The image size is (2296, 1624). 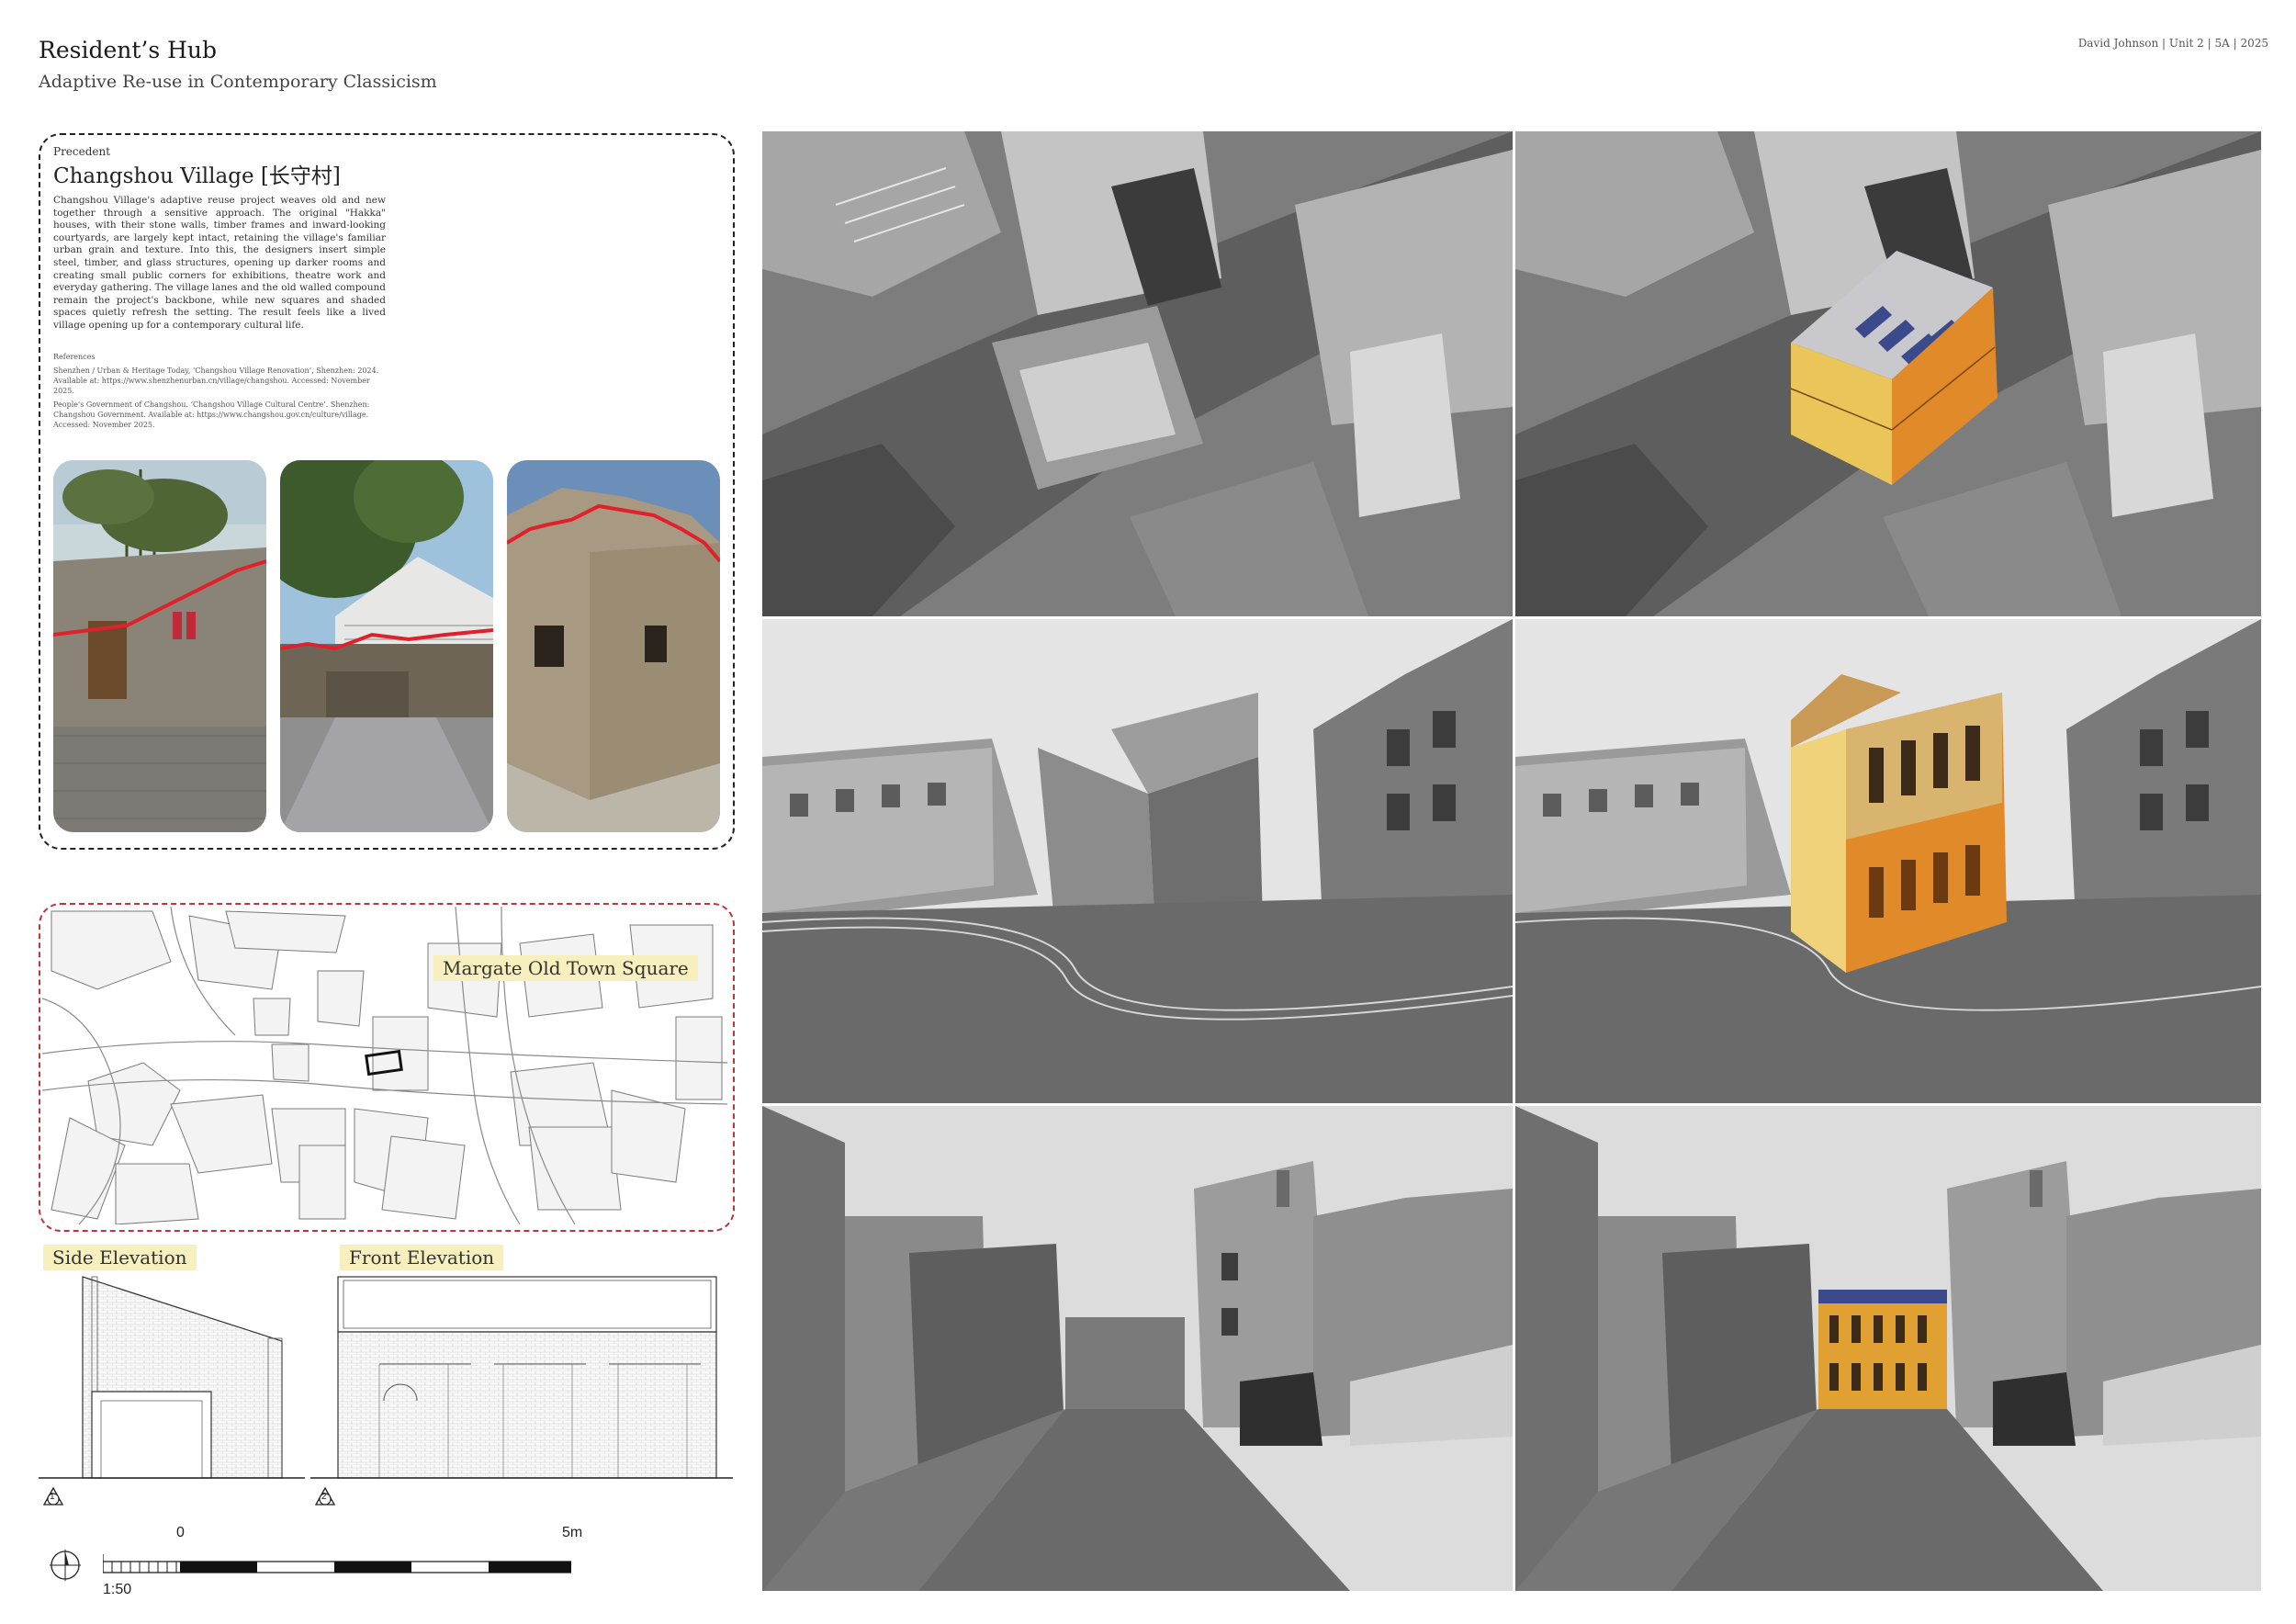 What do you see at coordinates (324, 1497) in the screenshot?
I see `front-elevation-number: 2` at bounding box center [324, 1497].